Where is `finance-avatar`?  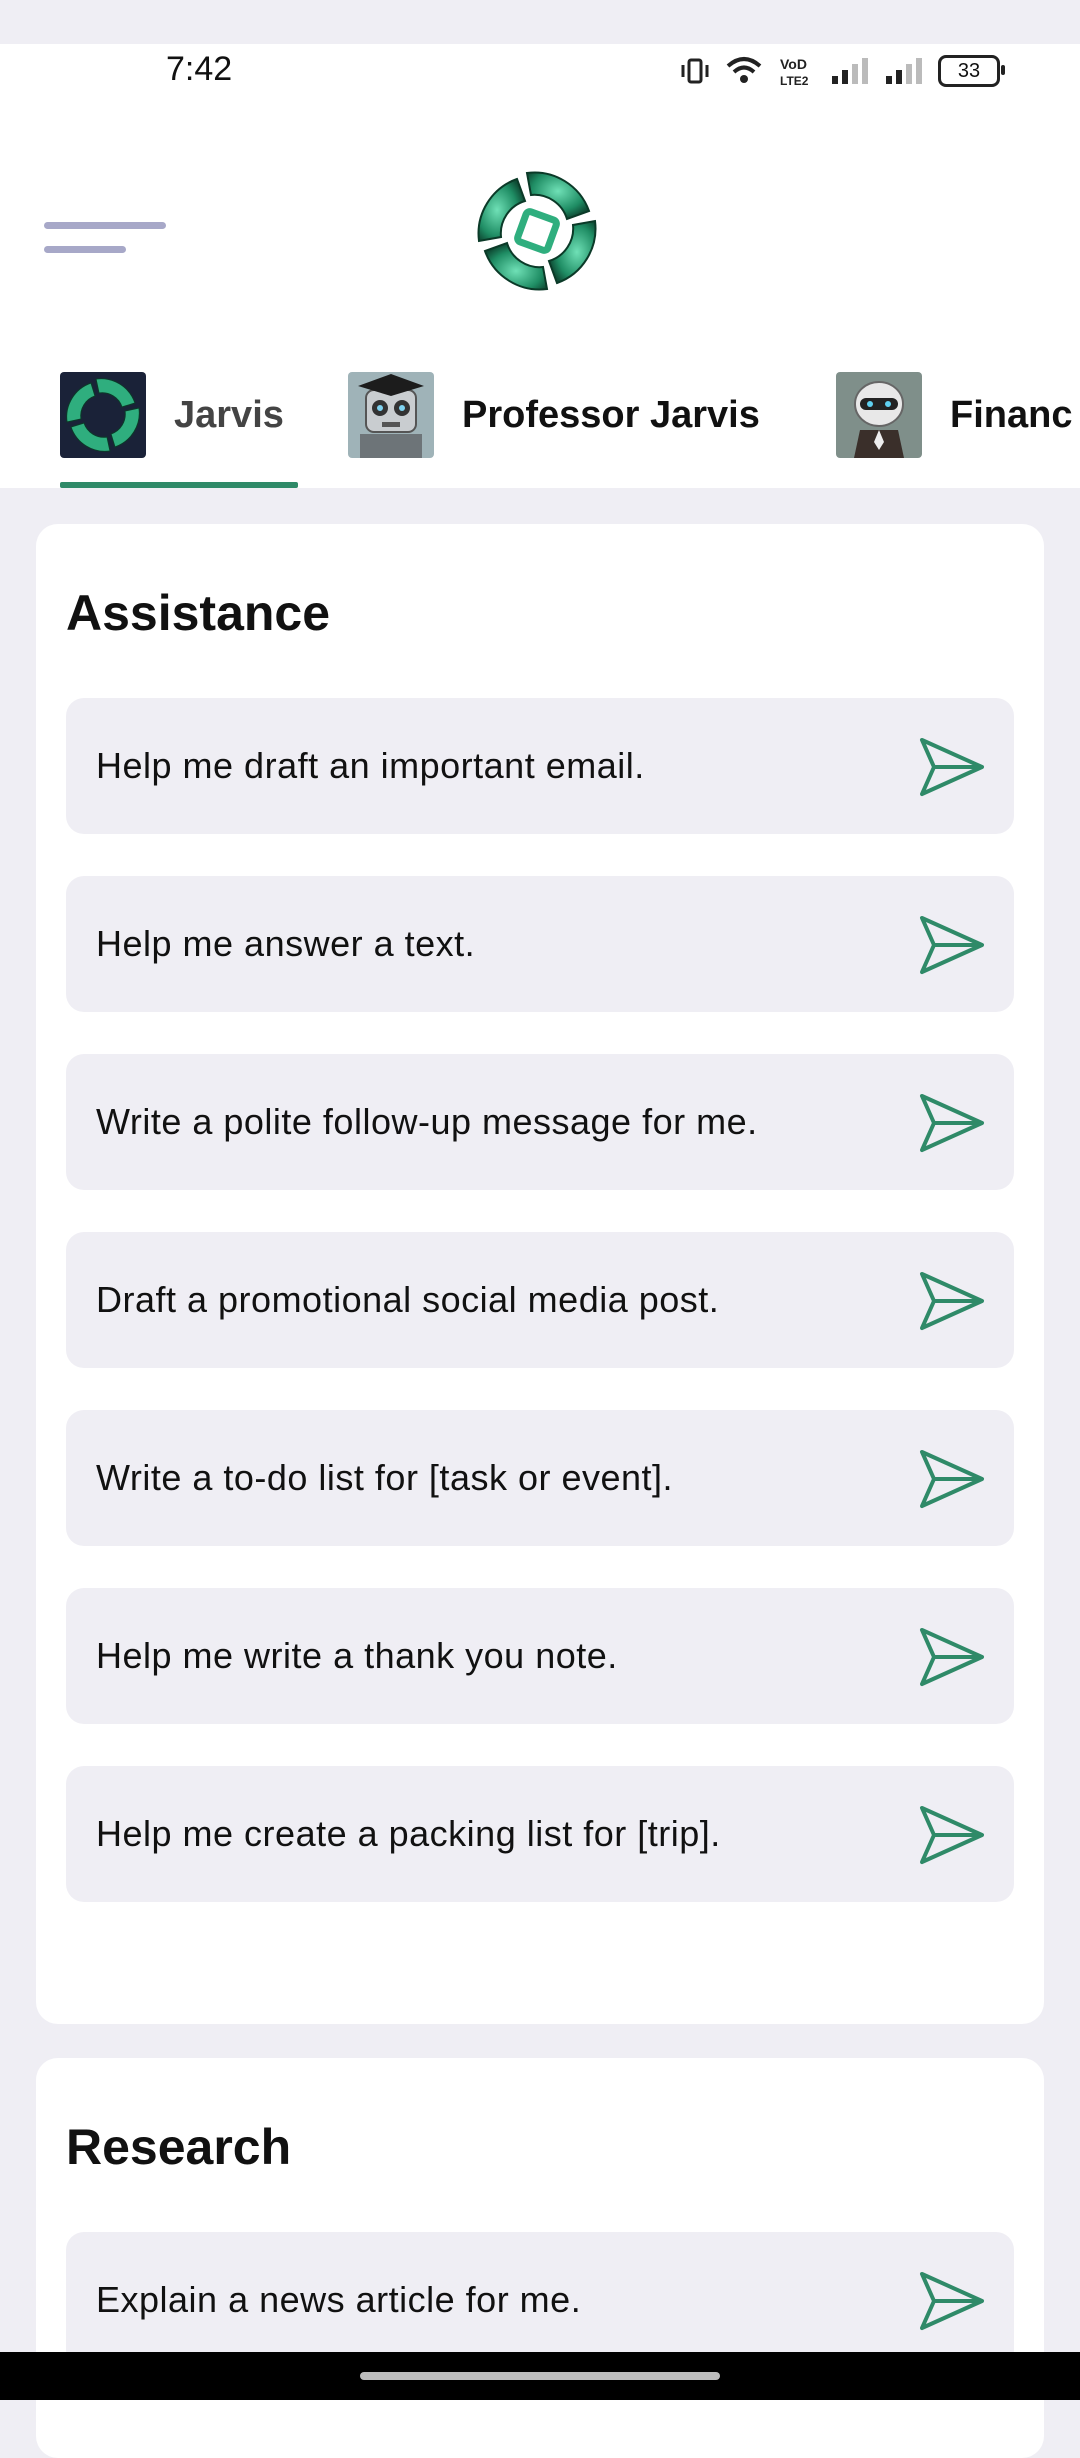
finance-avatar is located at coordinates (879, 415).